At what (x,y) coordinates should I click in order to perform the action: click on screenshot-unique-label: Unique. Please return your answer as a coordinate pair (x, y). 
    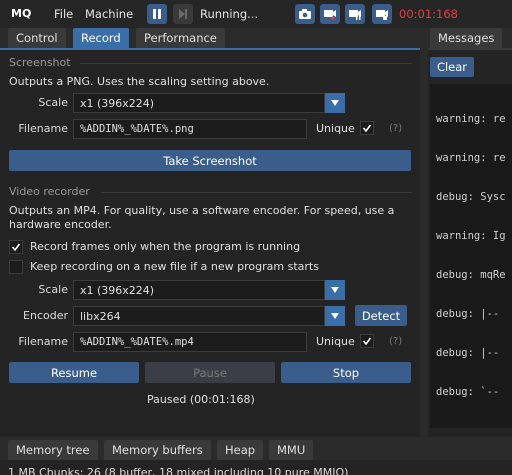
    Looking at the image, I should click on (335, 128).